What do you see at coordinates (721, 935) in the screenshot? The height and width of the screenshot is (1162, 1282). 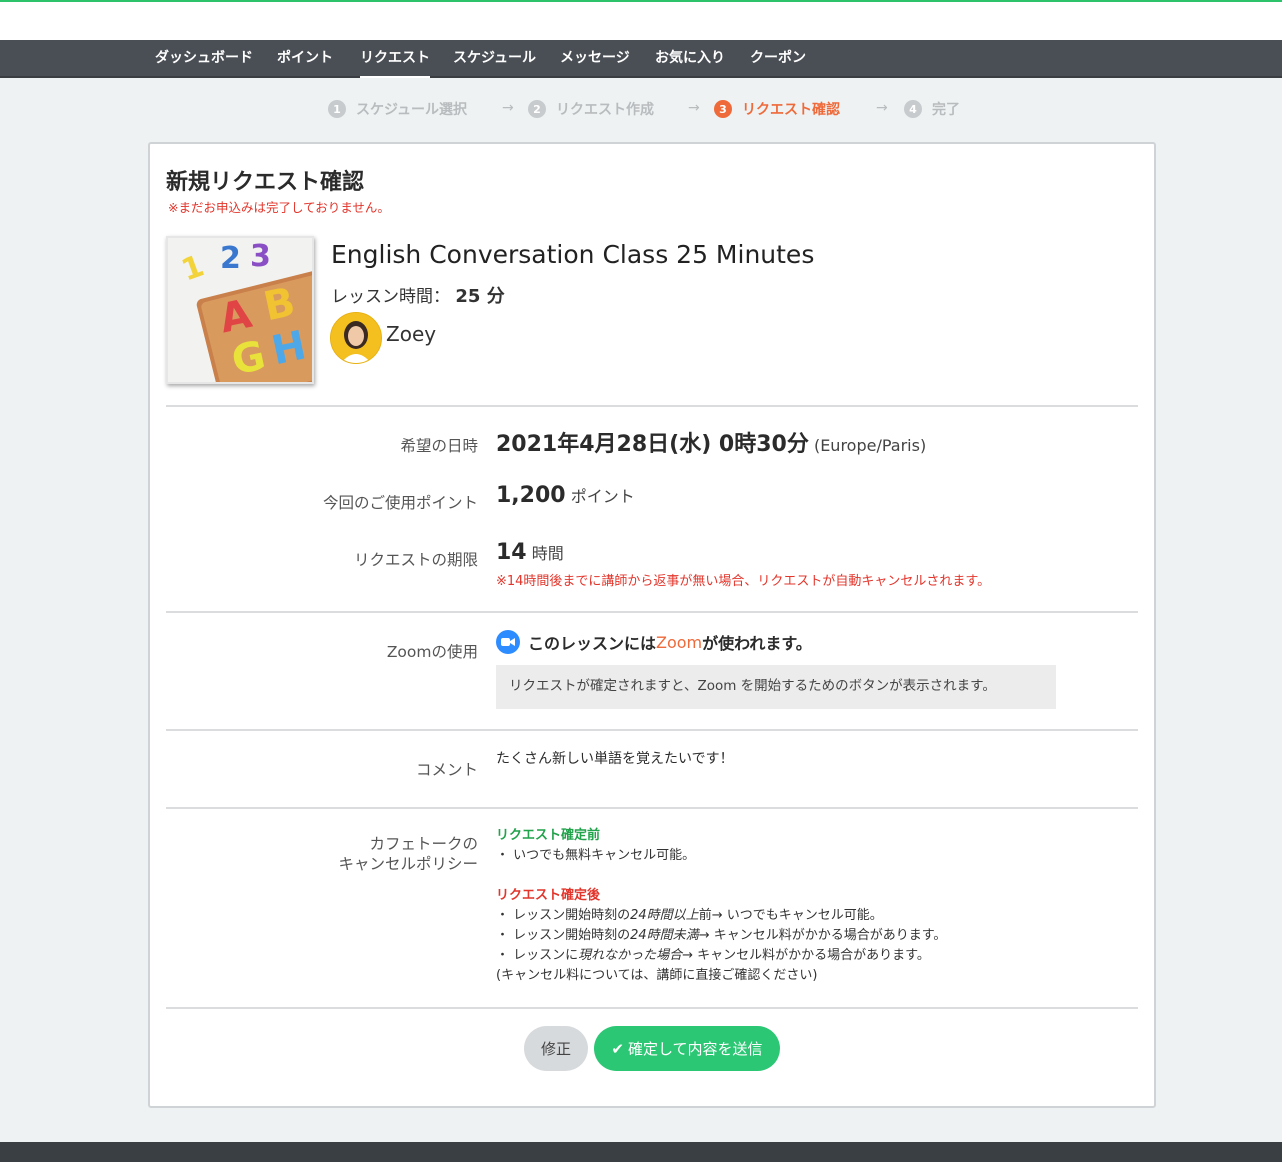 I see `policy-after-item-2: ・ レッスン開始時刻の24時間未満→ キャンセル料がかかる場合があります。` at bounding box center [721, 935].